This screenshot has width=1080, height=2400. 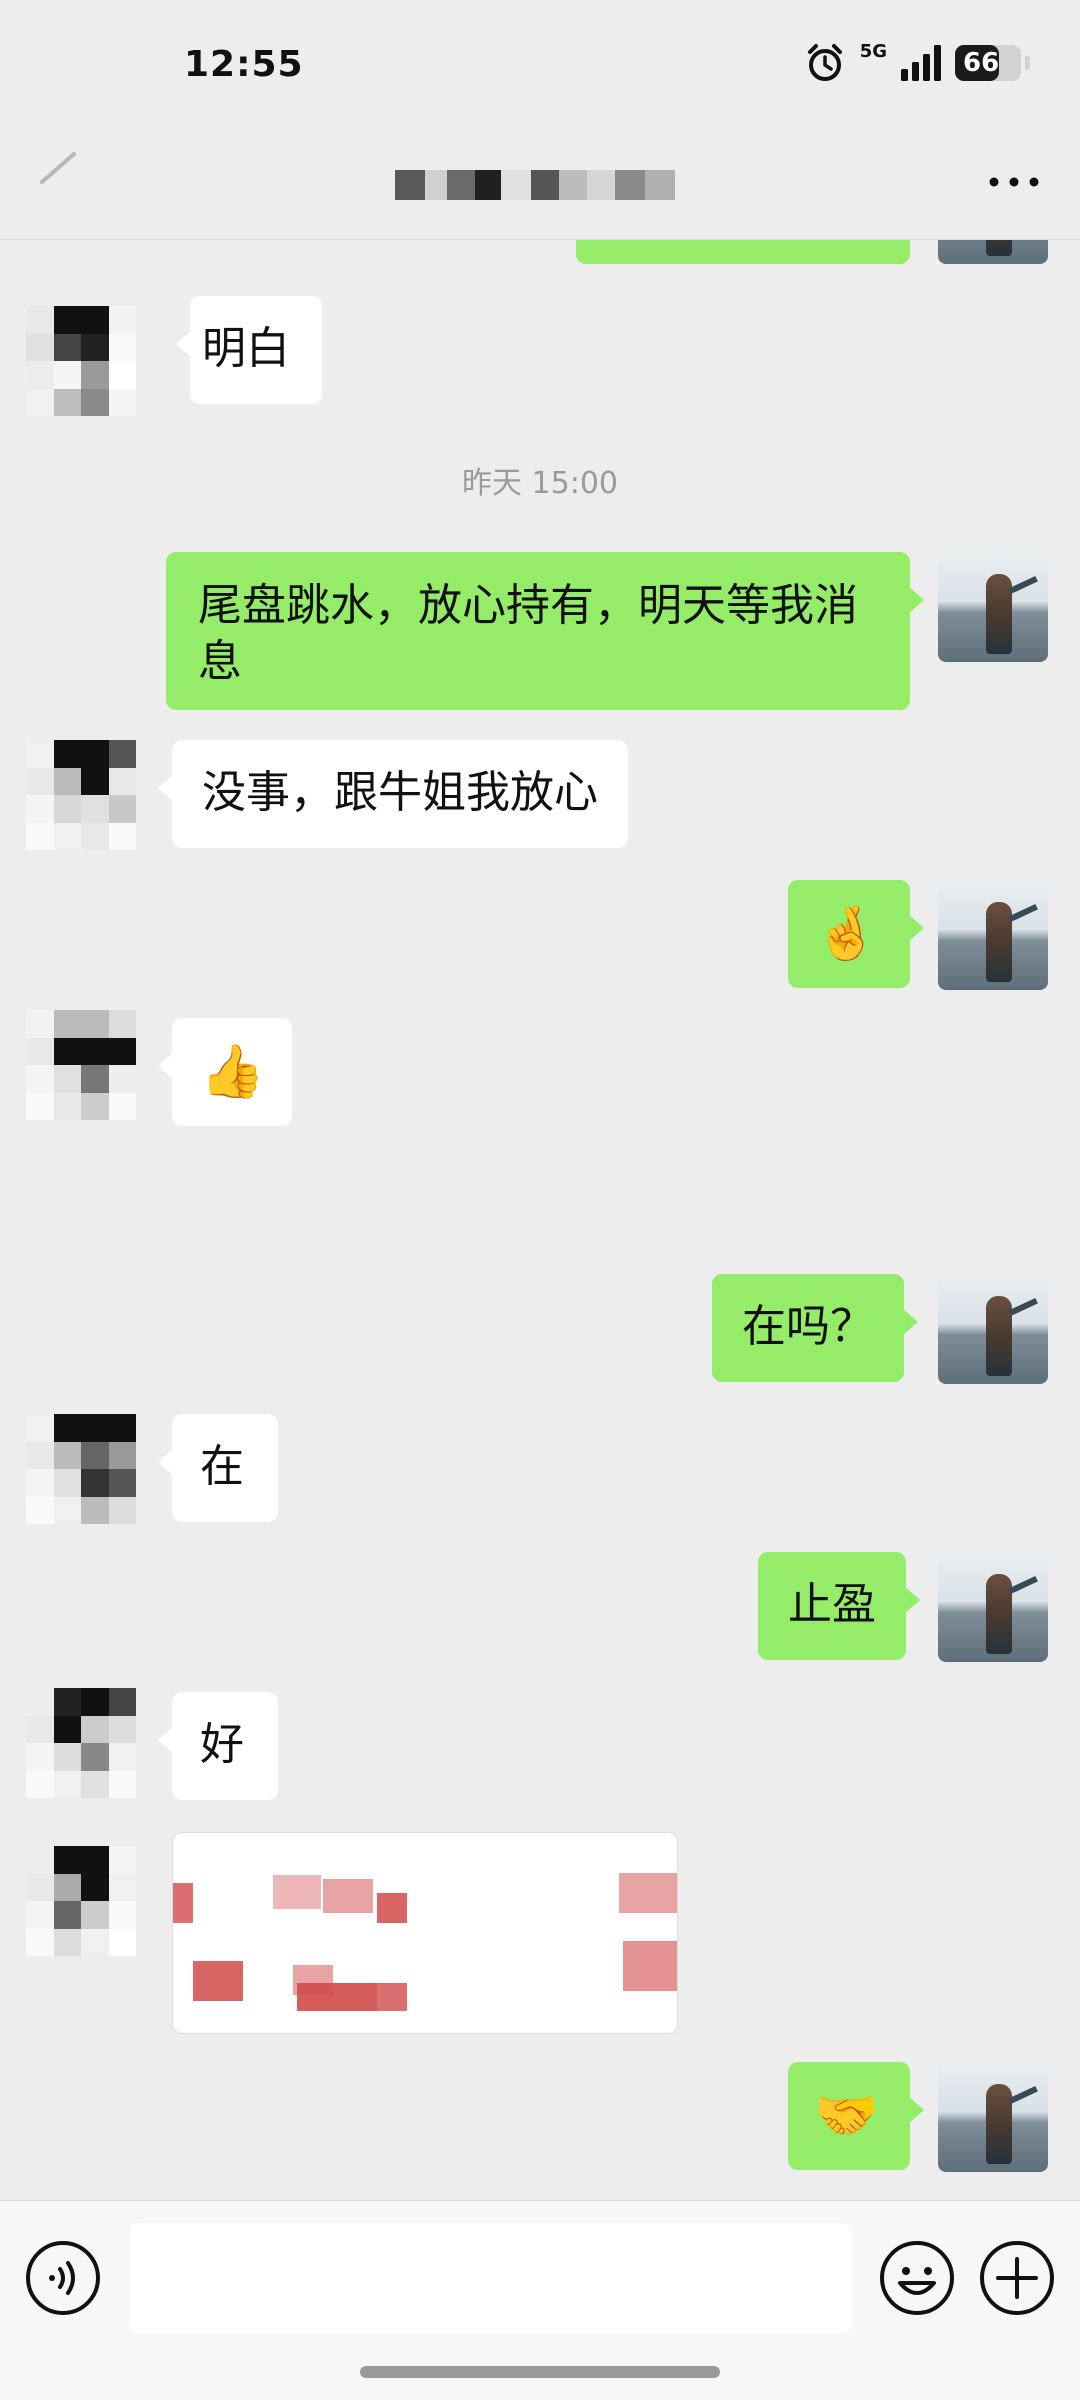 I want to click on plus-icon, so click(x=1017, y=2278).